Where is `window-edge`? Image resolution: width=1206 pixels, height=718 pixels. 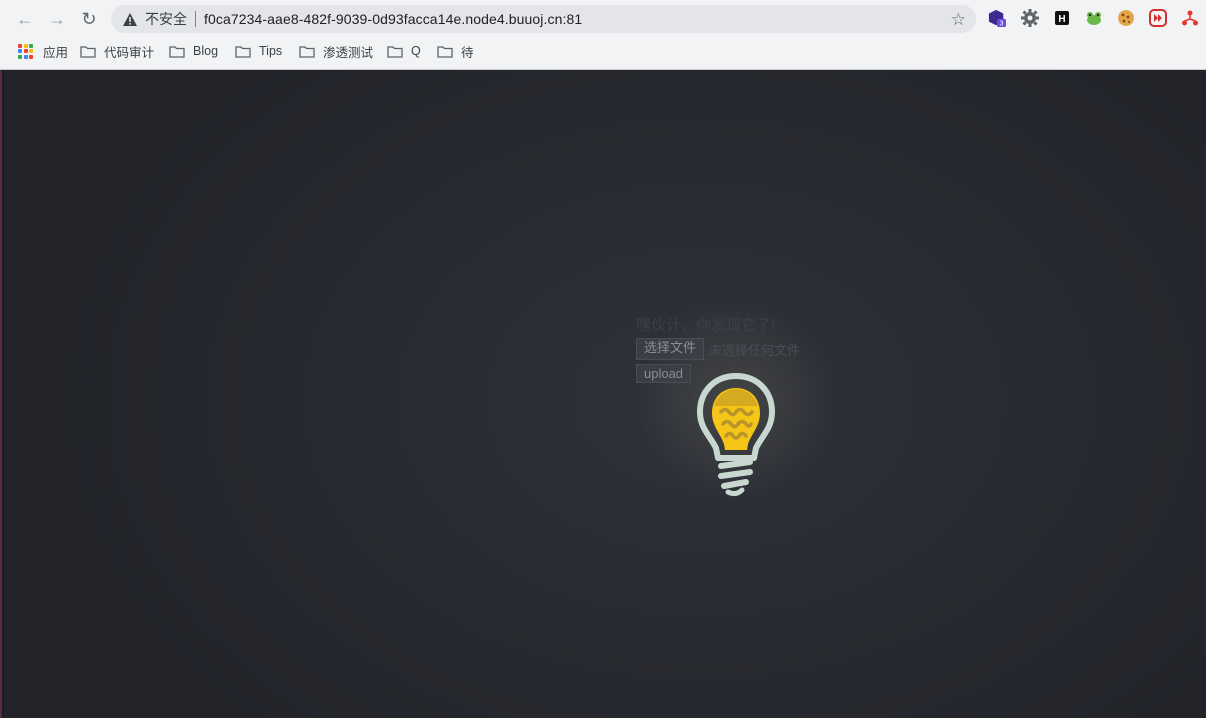
window-edge is located at coordinates (2, 394).